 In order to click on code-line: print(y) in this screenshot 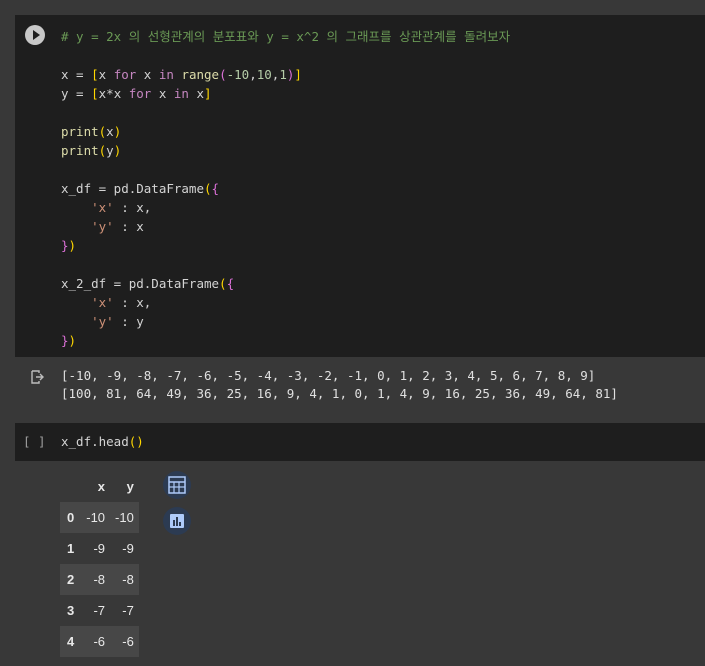, I will do `click(285, 150)`.